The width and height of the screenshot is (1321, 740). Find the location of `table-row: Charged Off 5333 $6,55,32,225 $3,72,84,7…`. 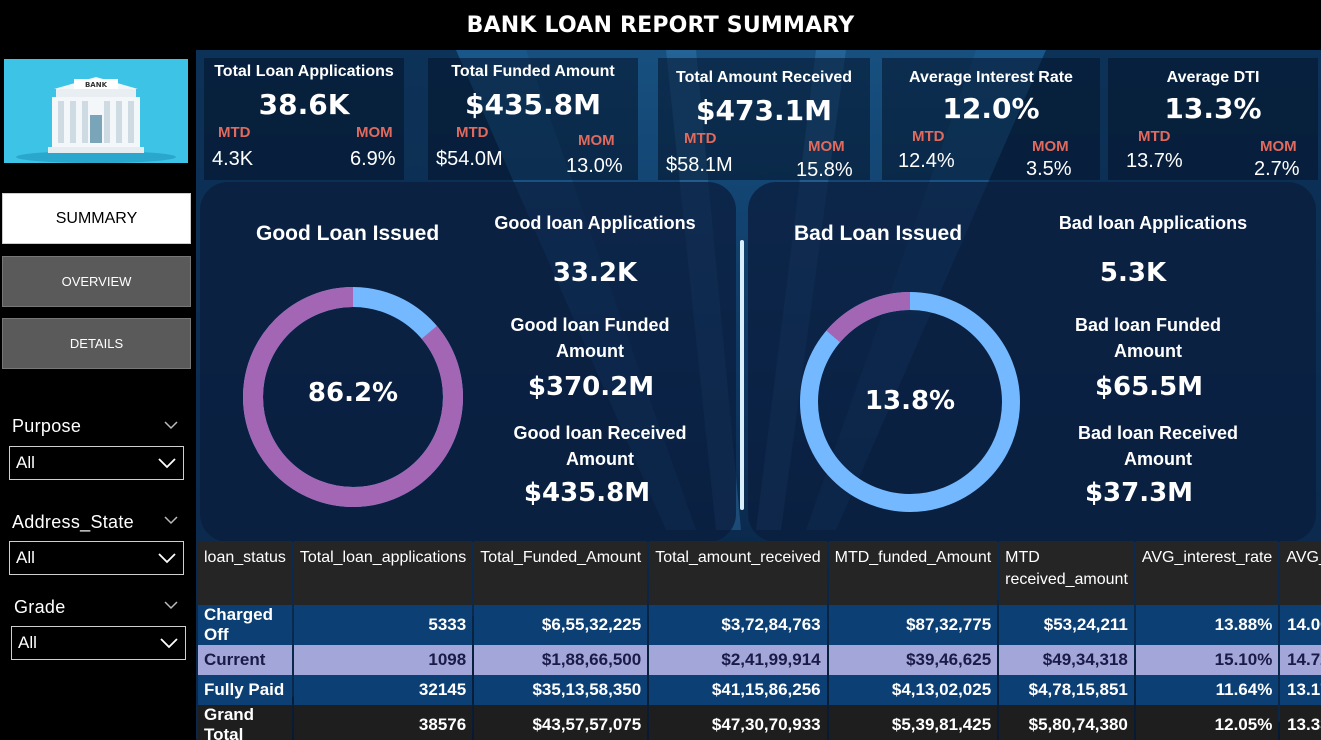

table-row: Charged Off 5333 $6,55,32,225 $3,72,84,7… is located at coordinates (759, 625).